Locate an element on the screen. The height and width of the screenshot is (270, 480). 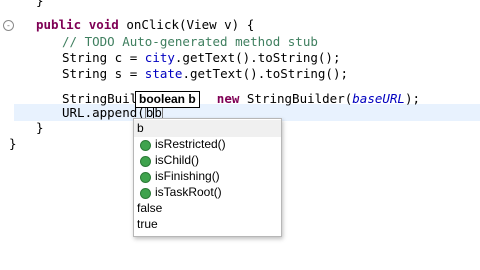
autocomplete-item: b is located at coordinates (207, 128).